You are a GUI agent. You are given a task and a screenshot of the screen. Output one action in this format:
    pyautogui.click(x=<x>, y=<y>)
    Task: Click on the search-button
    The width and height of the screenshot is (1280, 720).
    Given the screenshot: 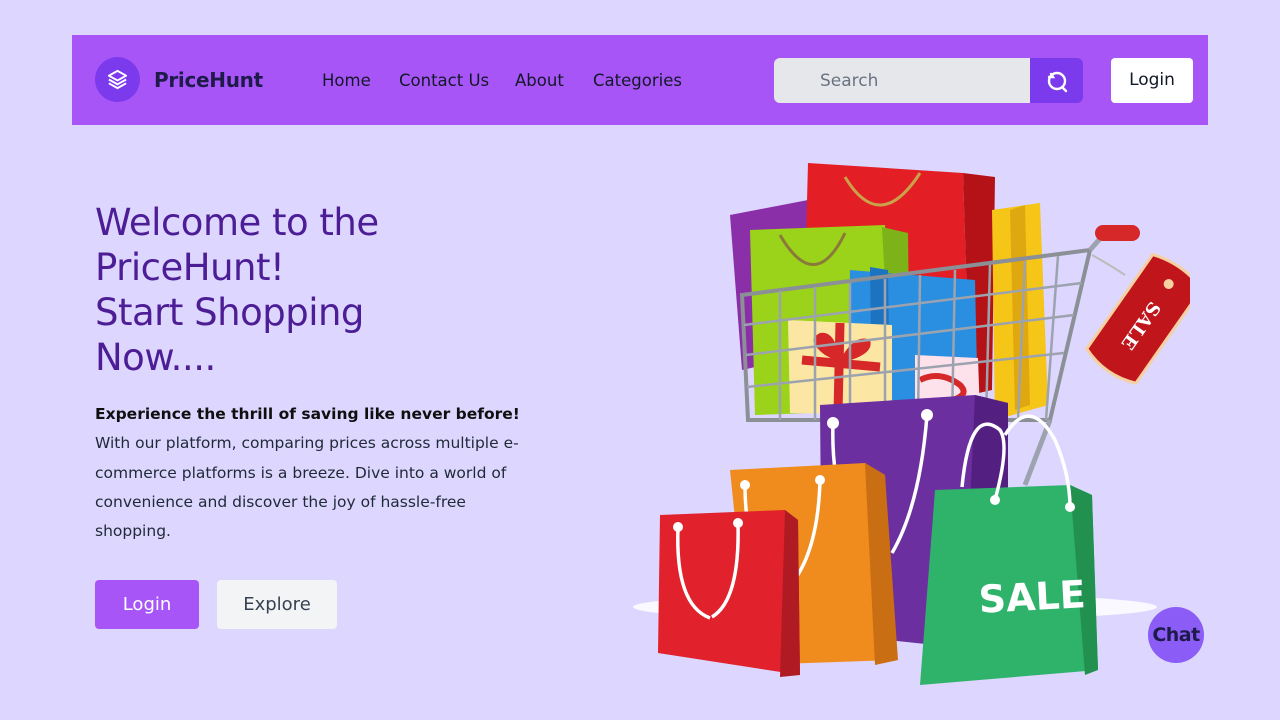 What is the action you would take?
    pyautogui.click(x=1056, y=80)
    